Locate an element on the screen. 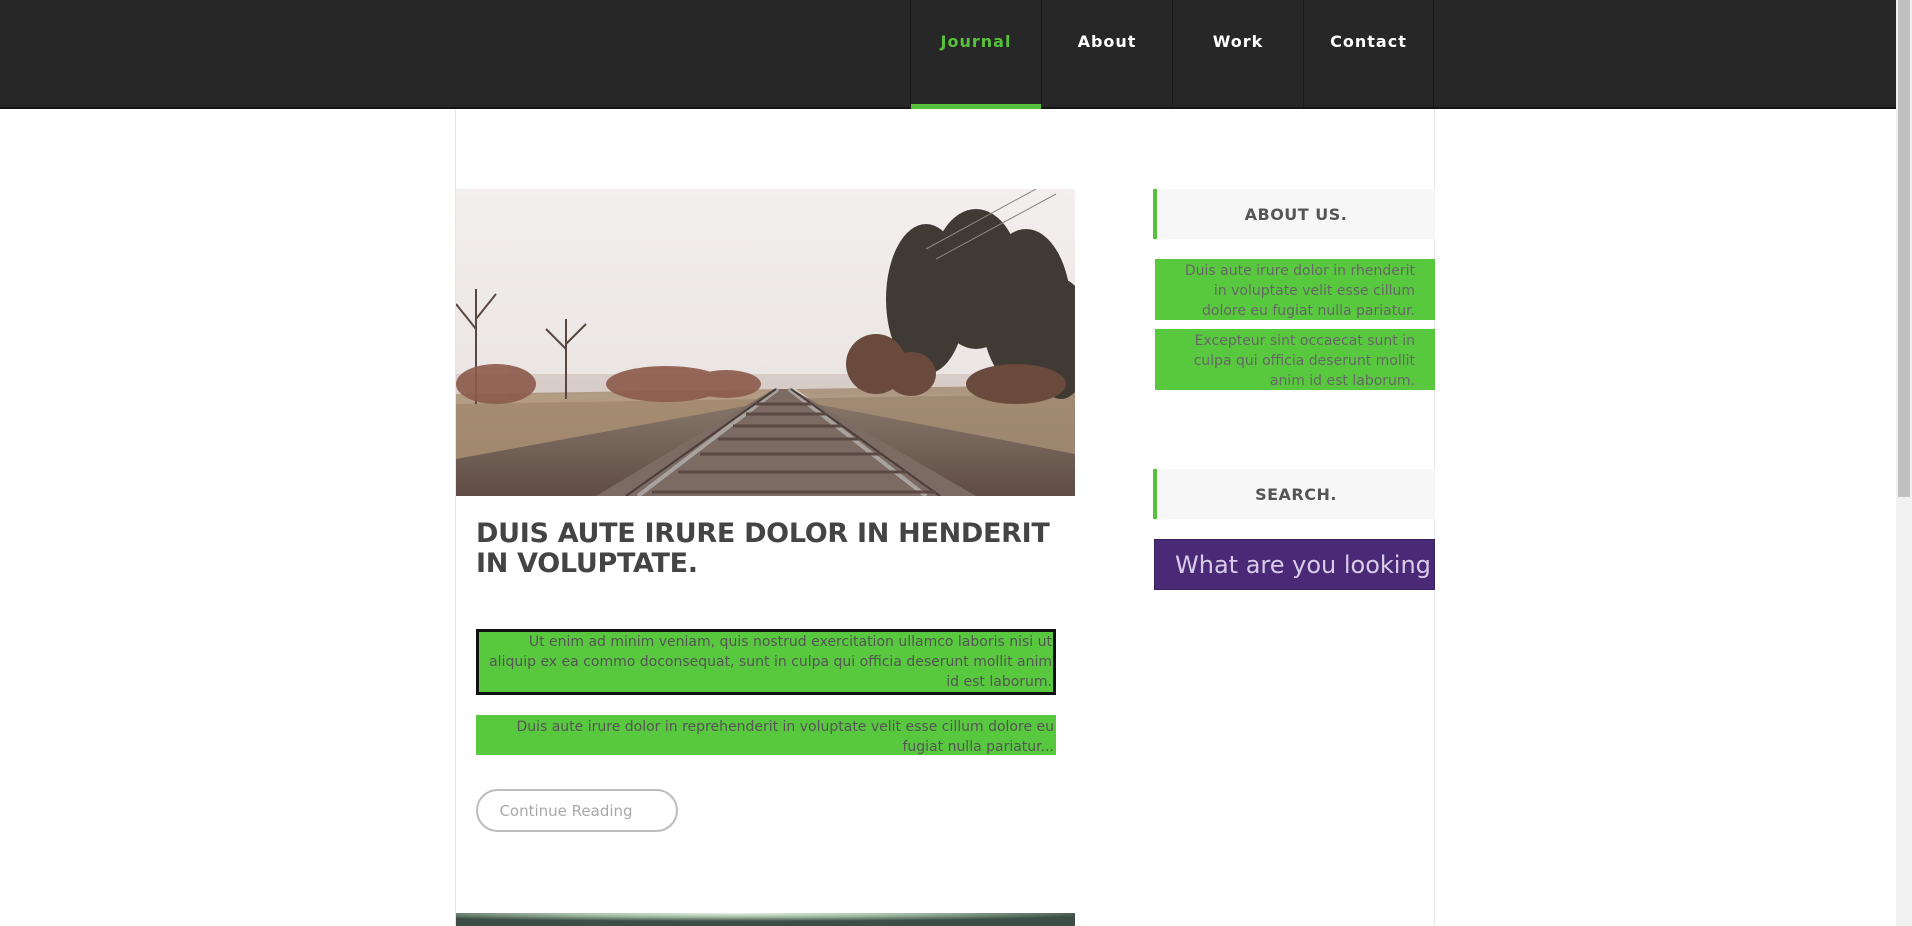  scrollbar-thumb is located at coordinates (1904, 248).